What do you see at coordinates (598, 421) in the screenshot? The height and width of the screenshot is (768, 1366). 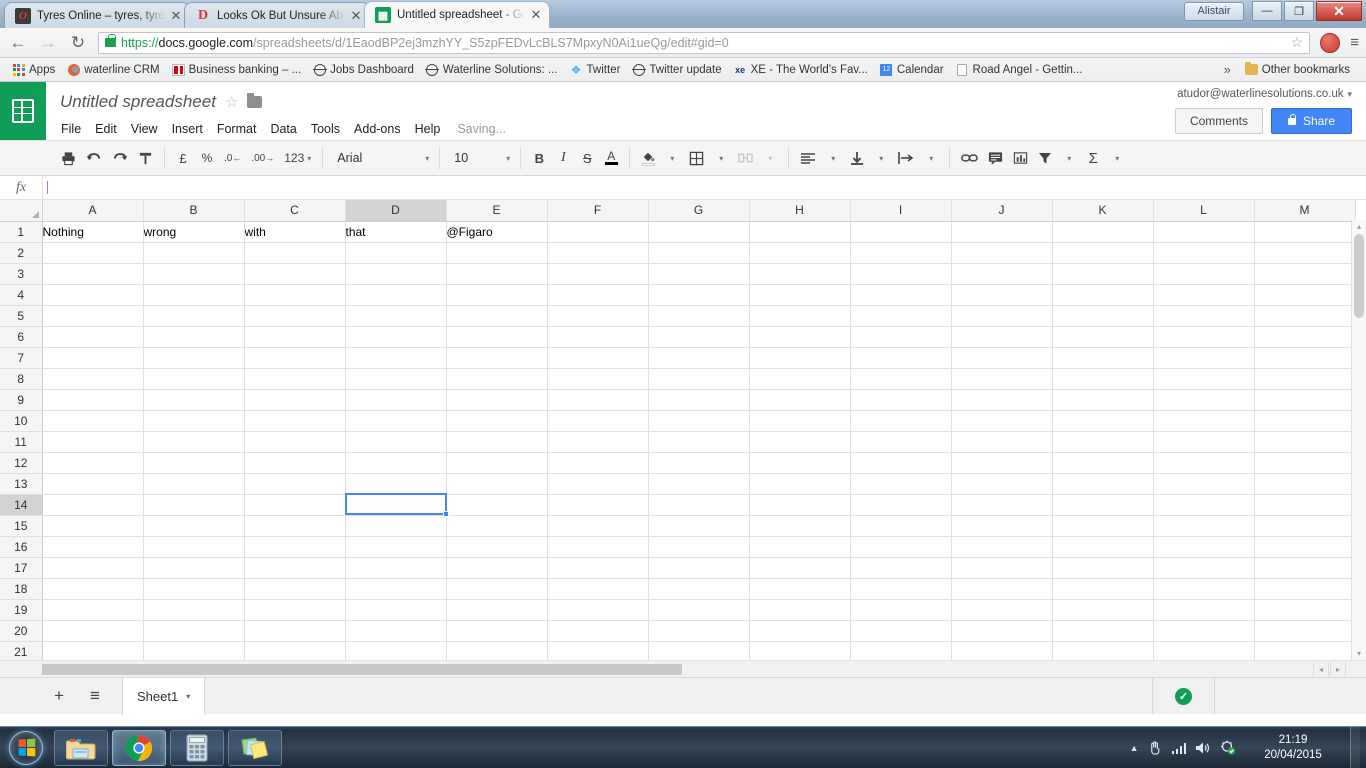 I see `cell-F10` at bounding box center [598, 421].